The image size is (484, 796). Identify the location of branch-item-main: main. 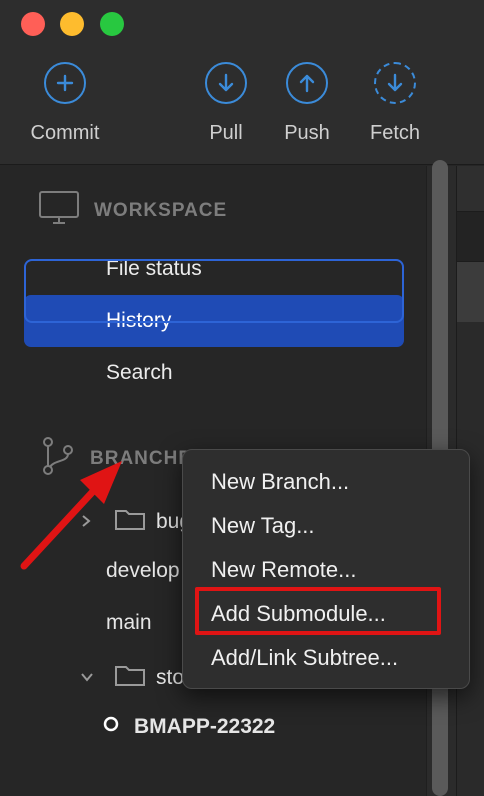
(129, 623).